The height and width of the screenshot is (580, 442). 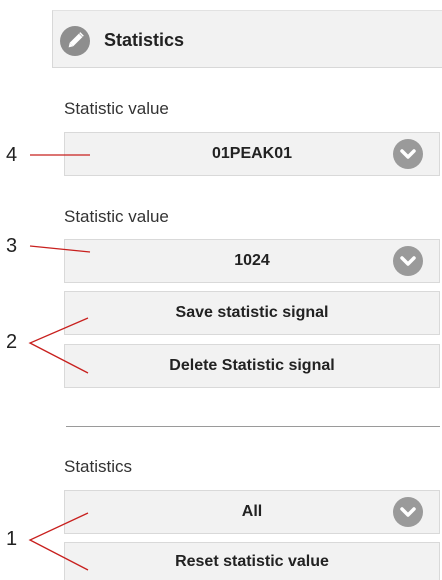 I want to click on callout-number-2: 2, so click(x=12, y=342).